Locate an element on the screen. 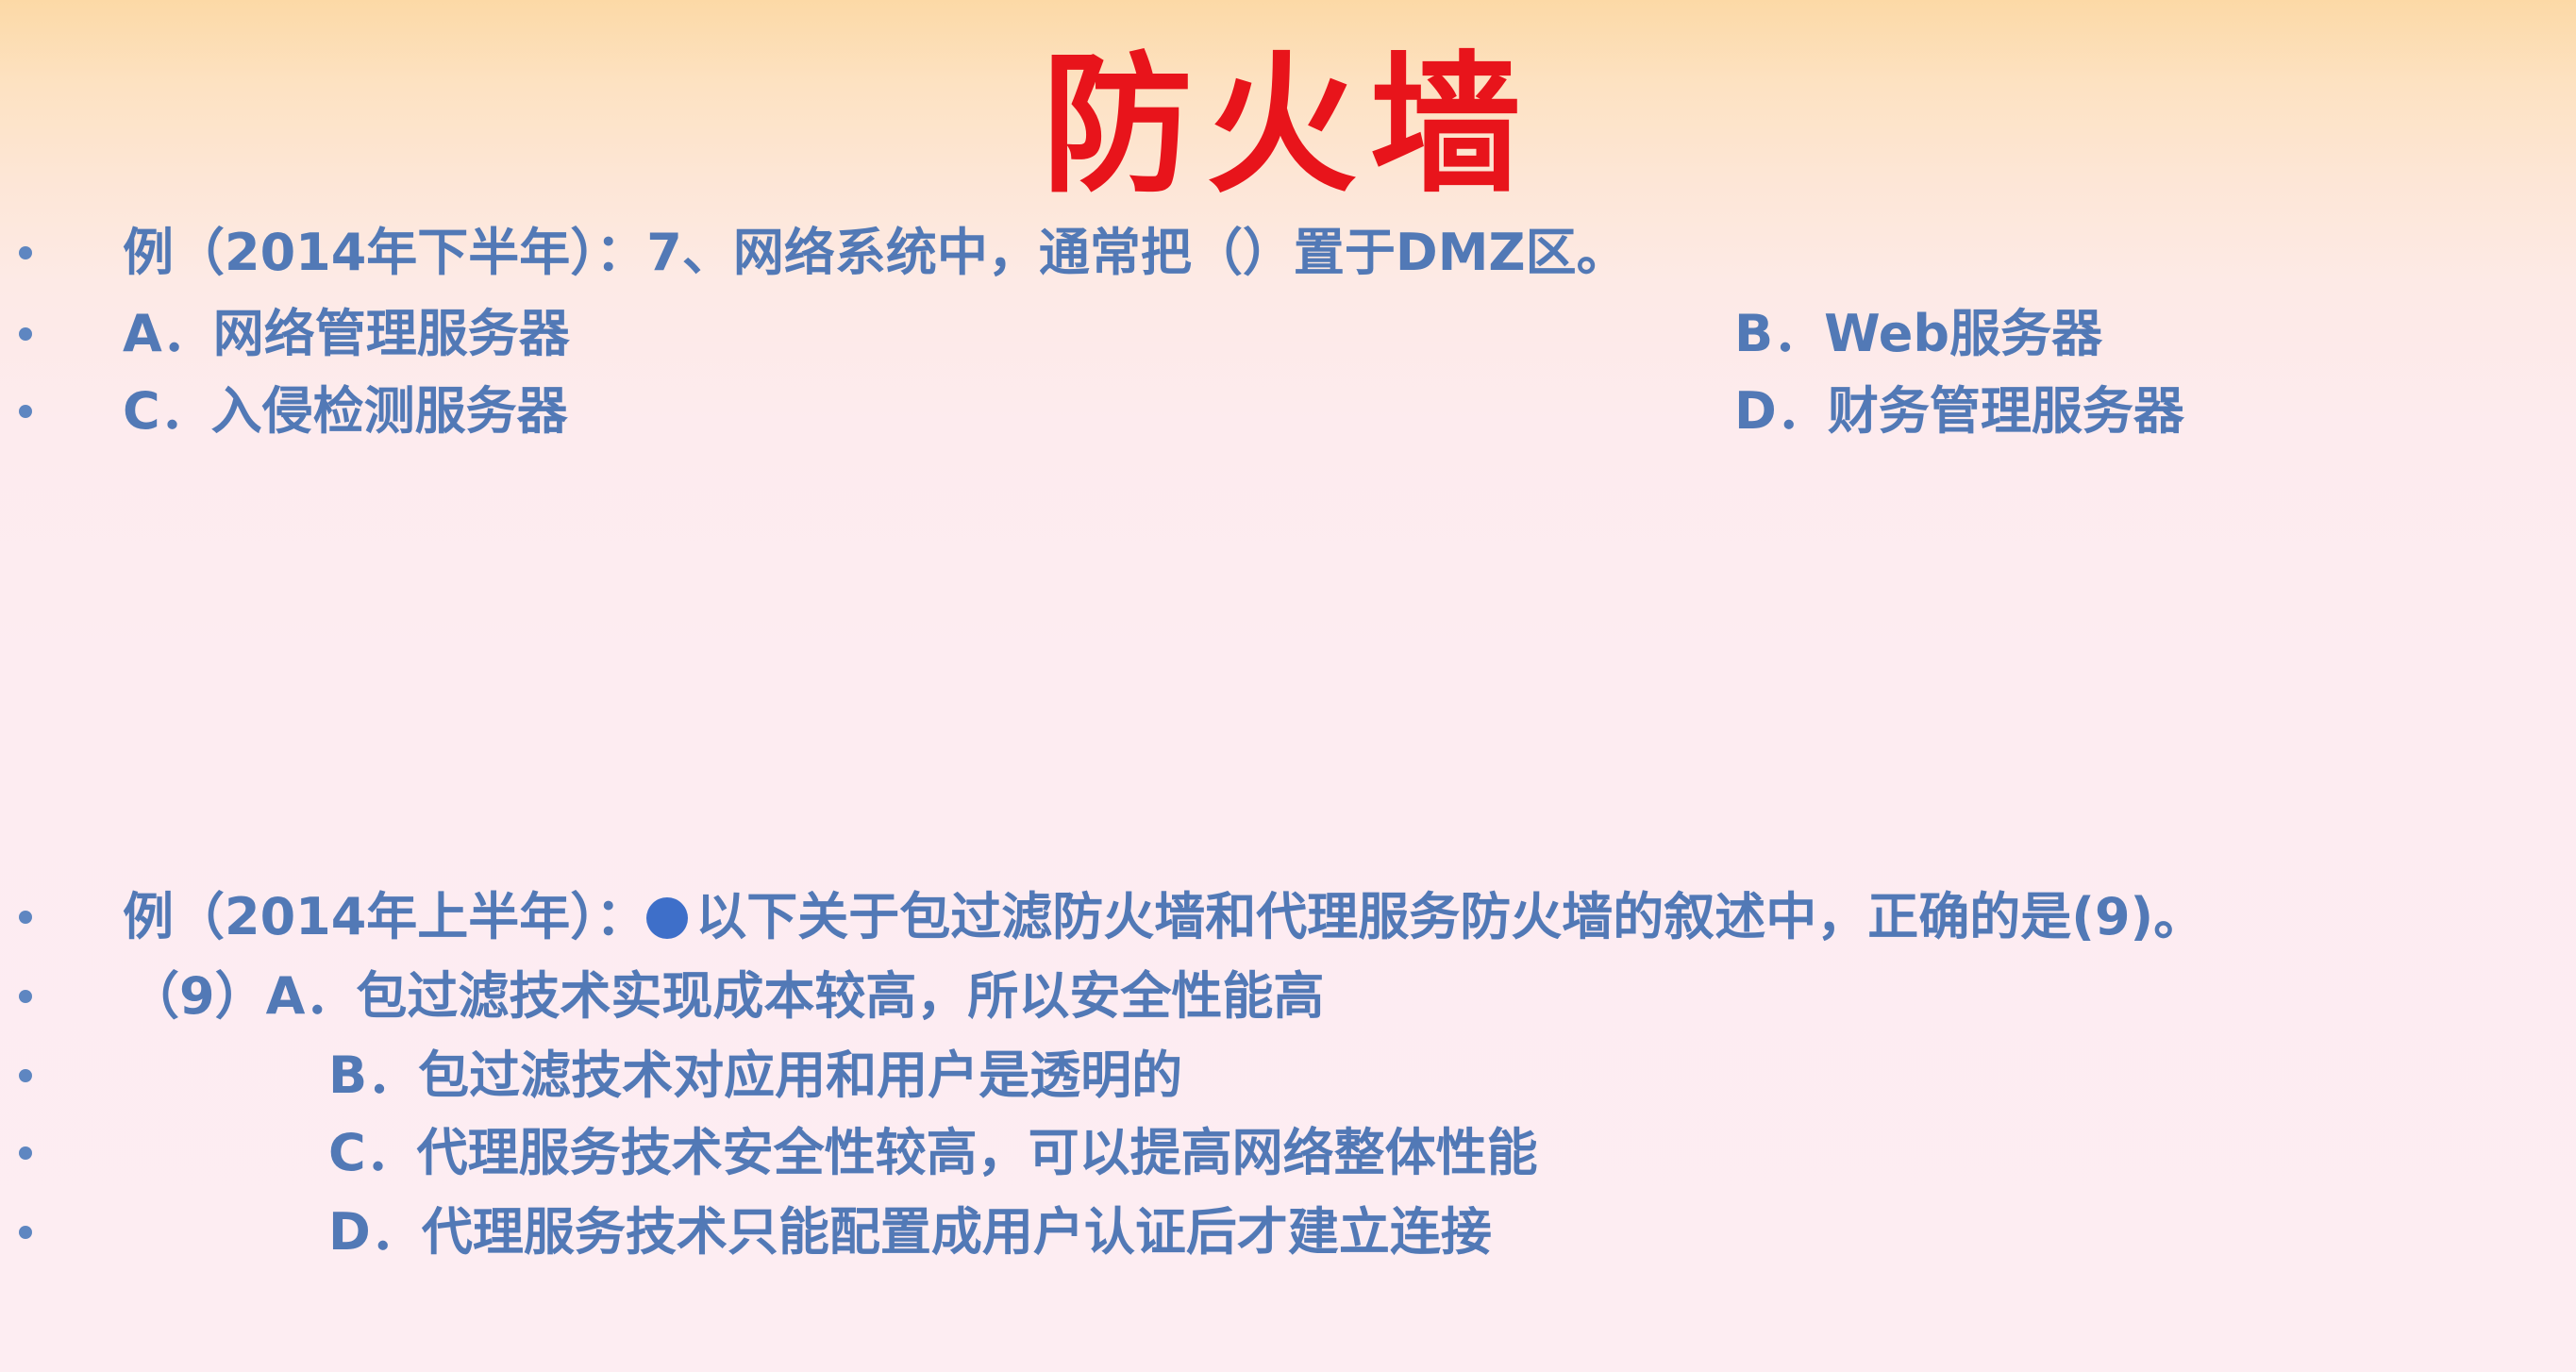 This screenshot has height=1372, width=2576. question-1-option-a: A．网络管理服务器 is located at coordinates (346, 333).